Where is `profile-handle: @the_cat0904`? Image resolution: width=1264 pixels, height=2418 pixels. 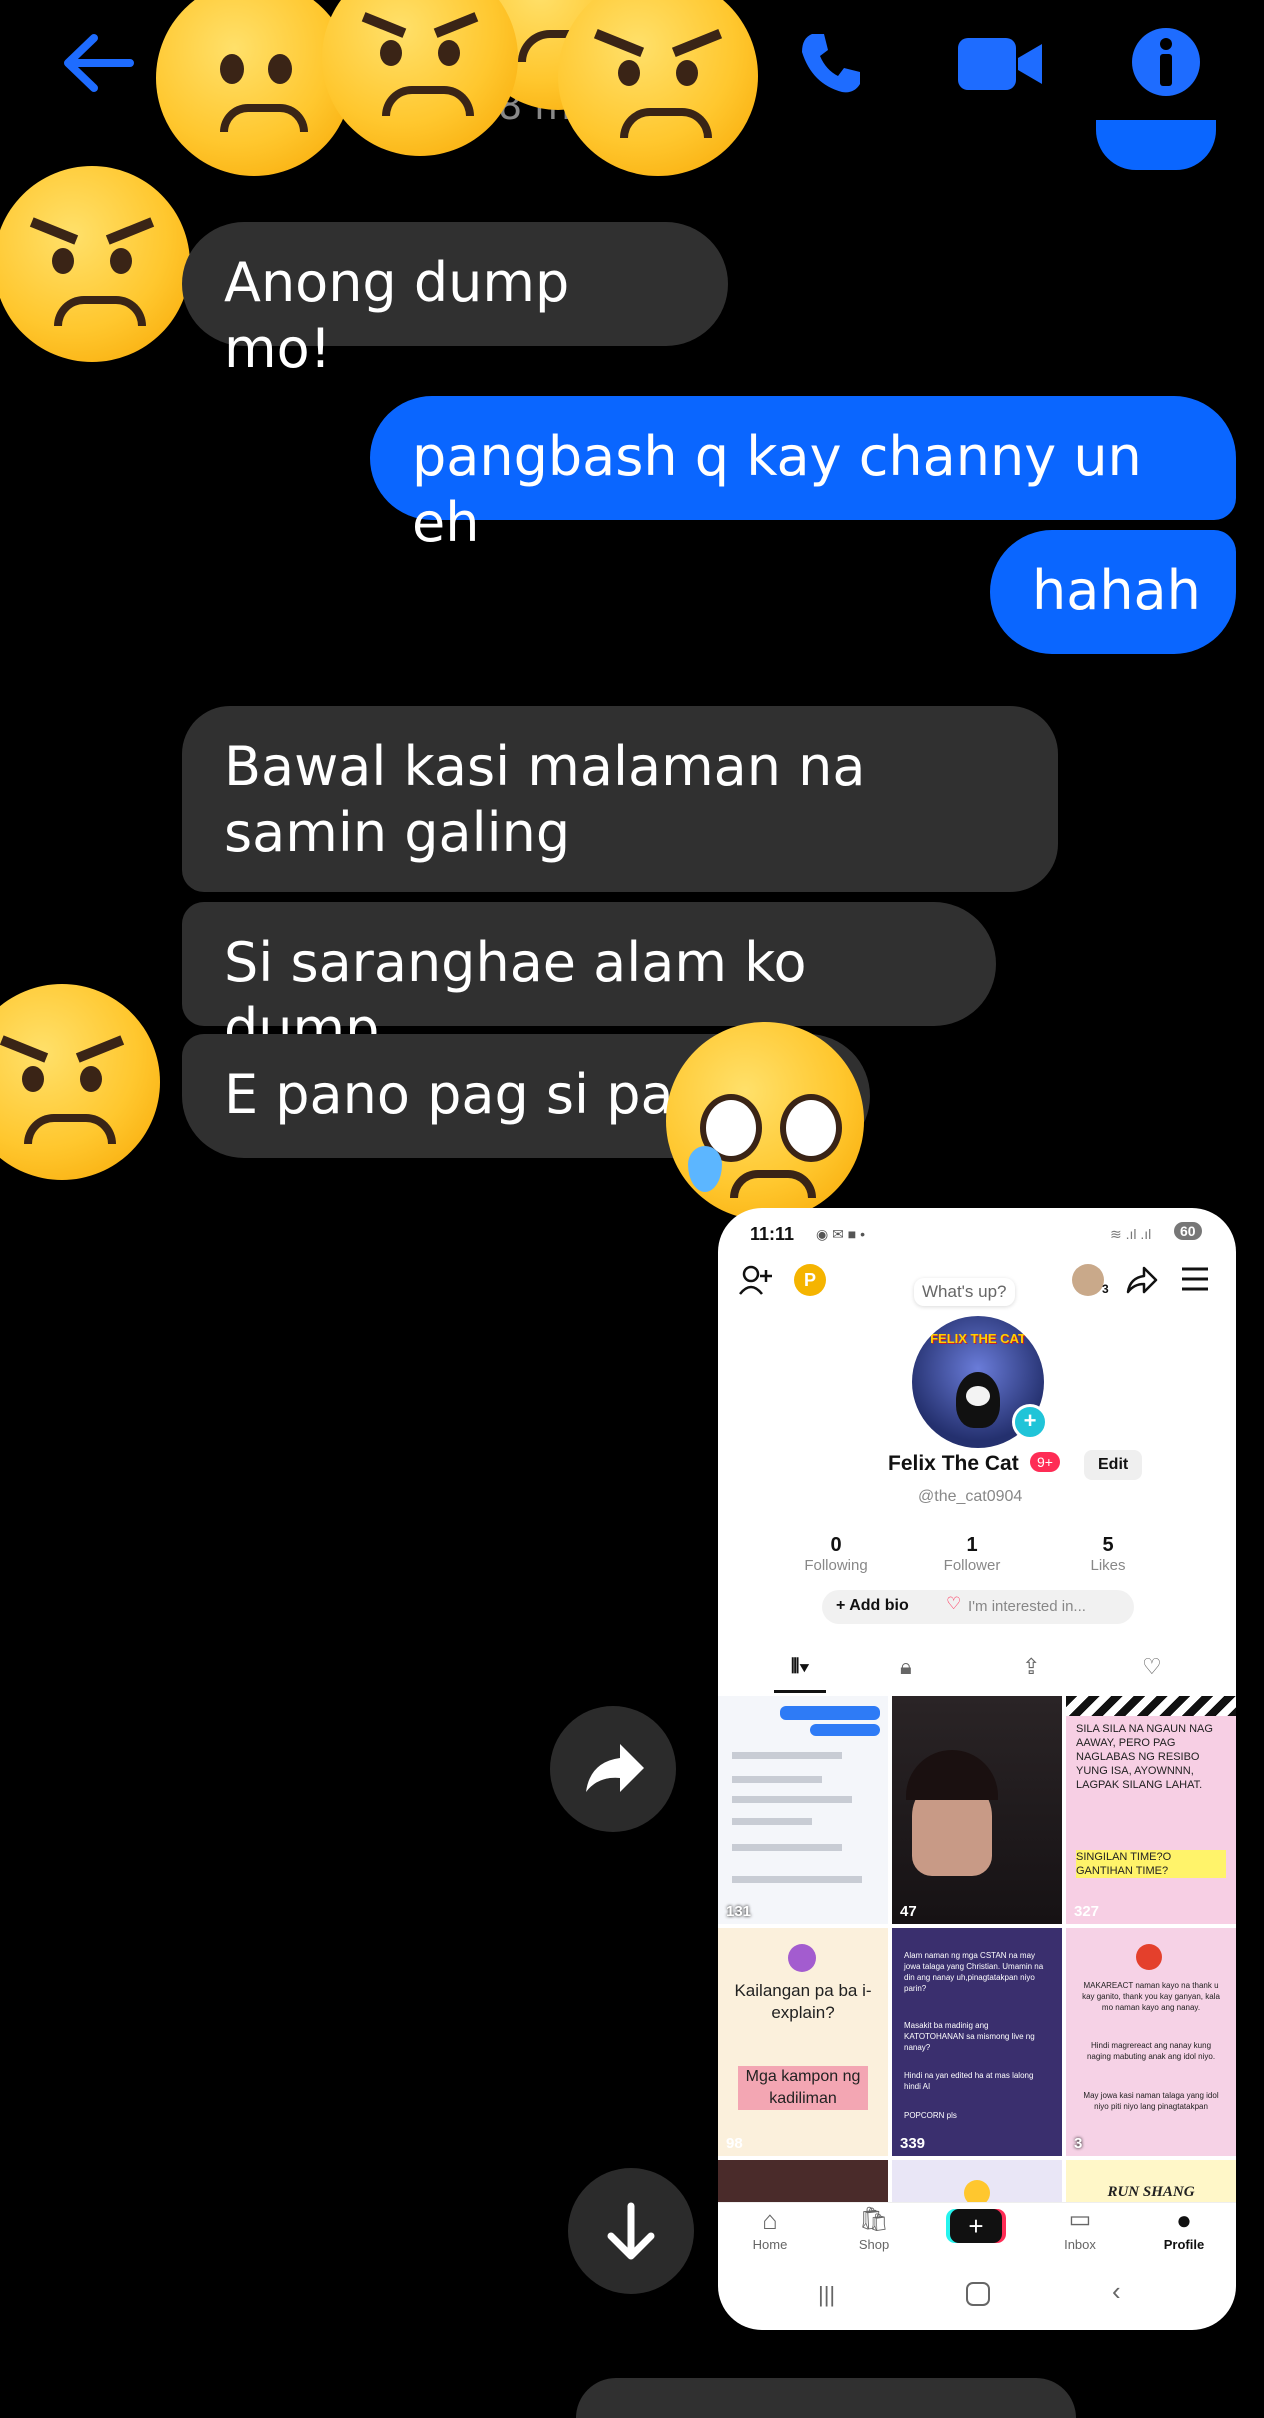 profile-handle: @the_cat0904 is located at coordinates (970, 1496).